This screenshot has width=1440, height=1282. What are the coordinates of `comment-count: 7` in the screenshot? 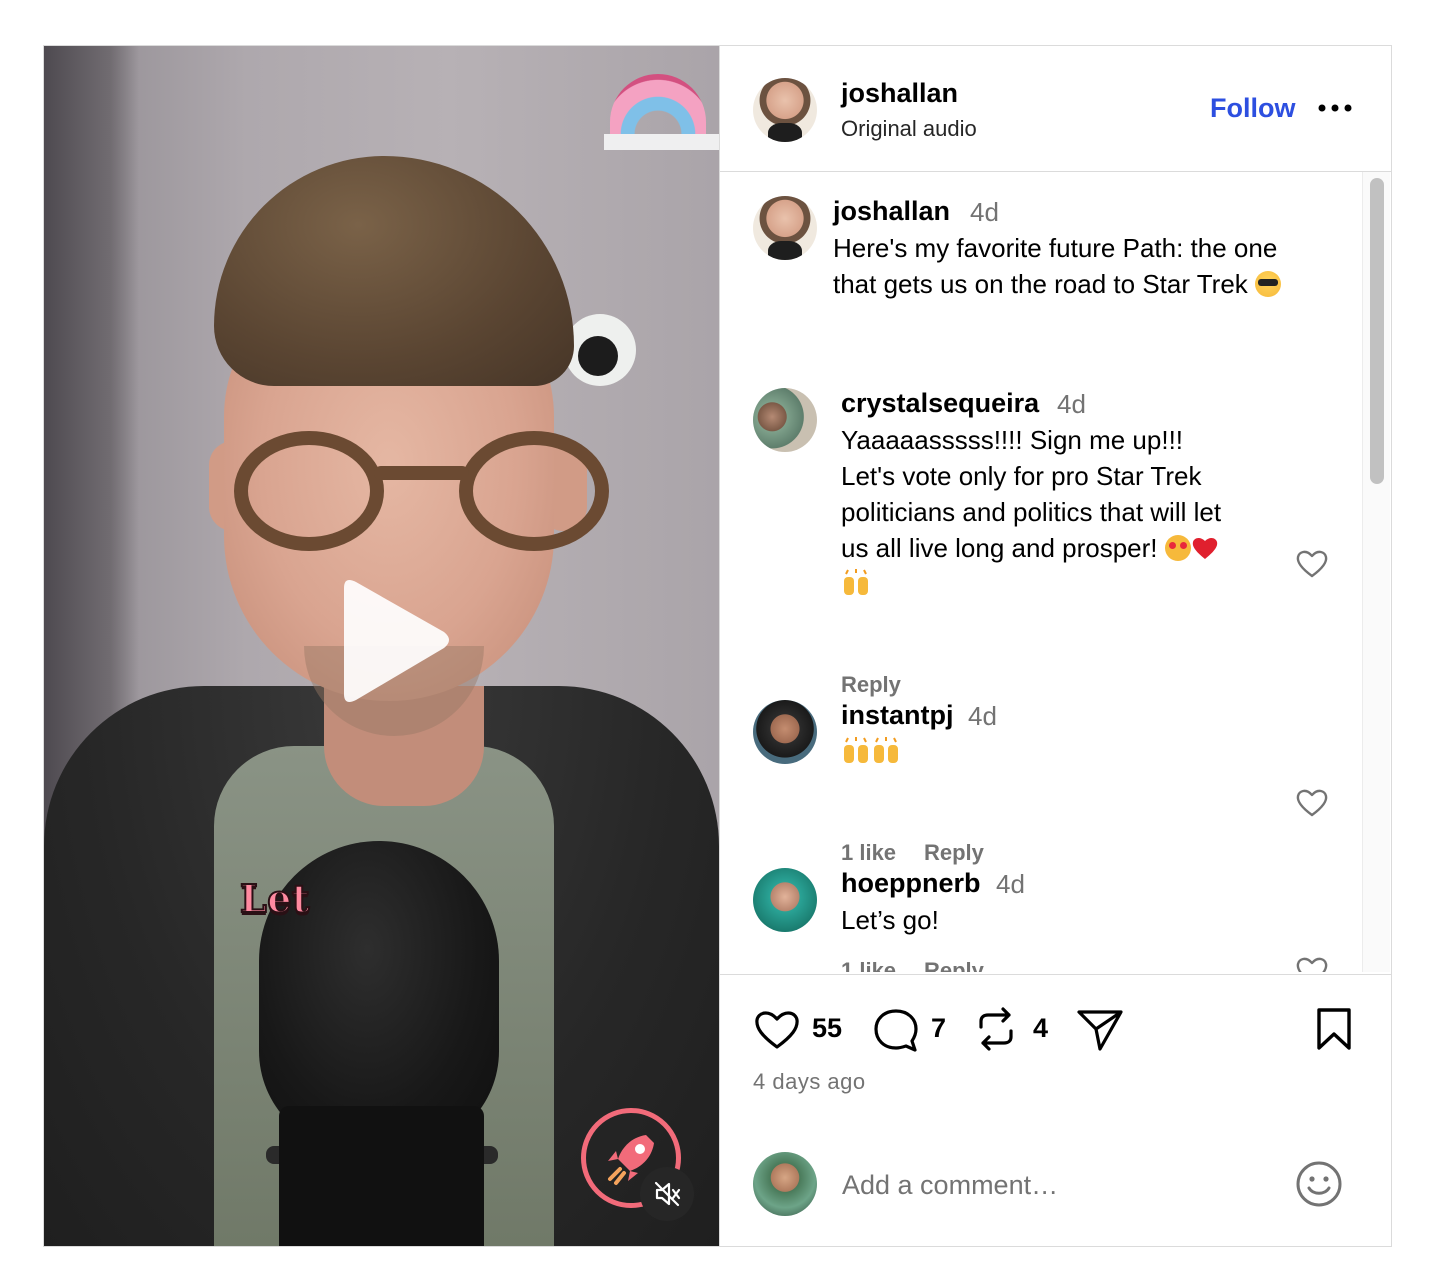 It's located at (938, 1028).